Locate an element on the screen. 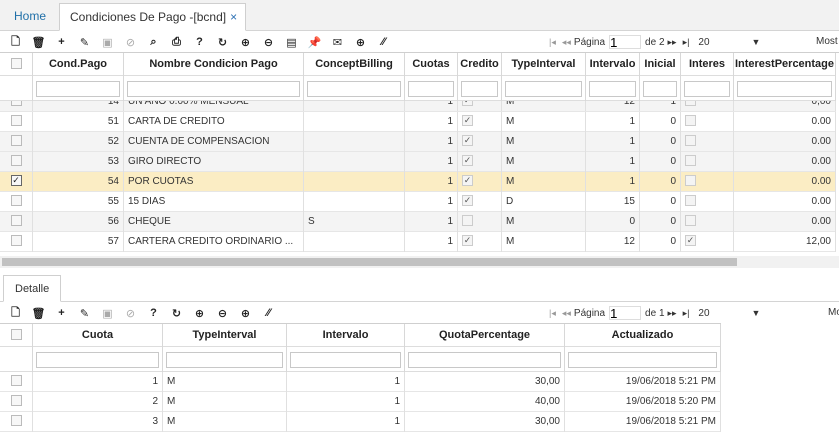 This screenshot has height=439, width=839. column-header-concept: ConceptBilling is located at coordinates (354, 64).